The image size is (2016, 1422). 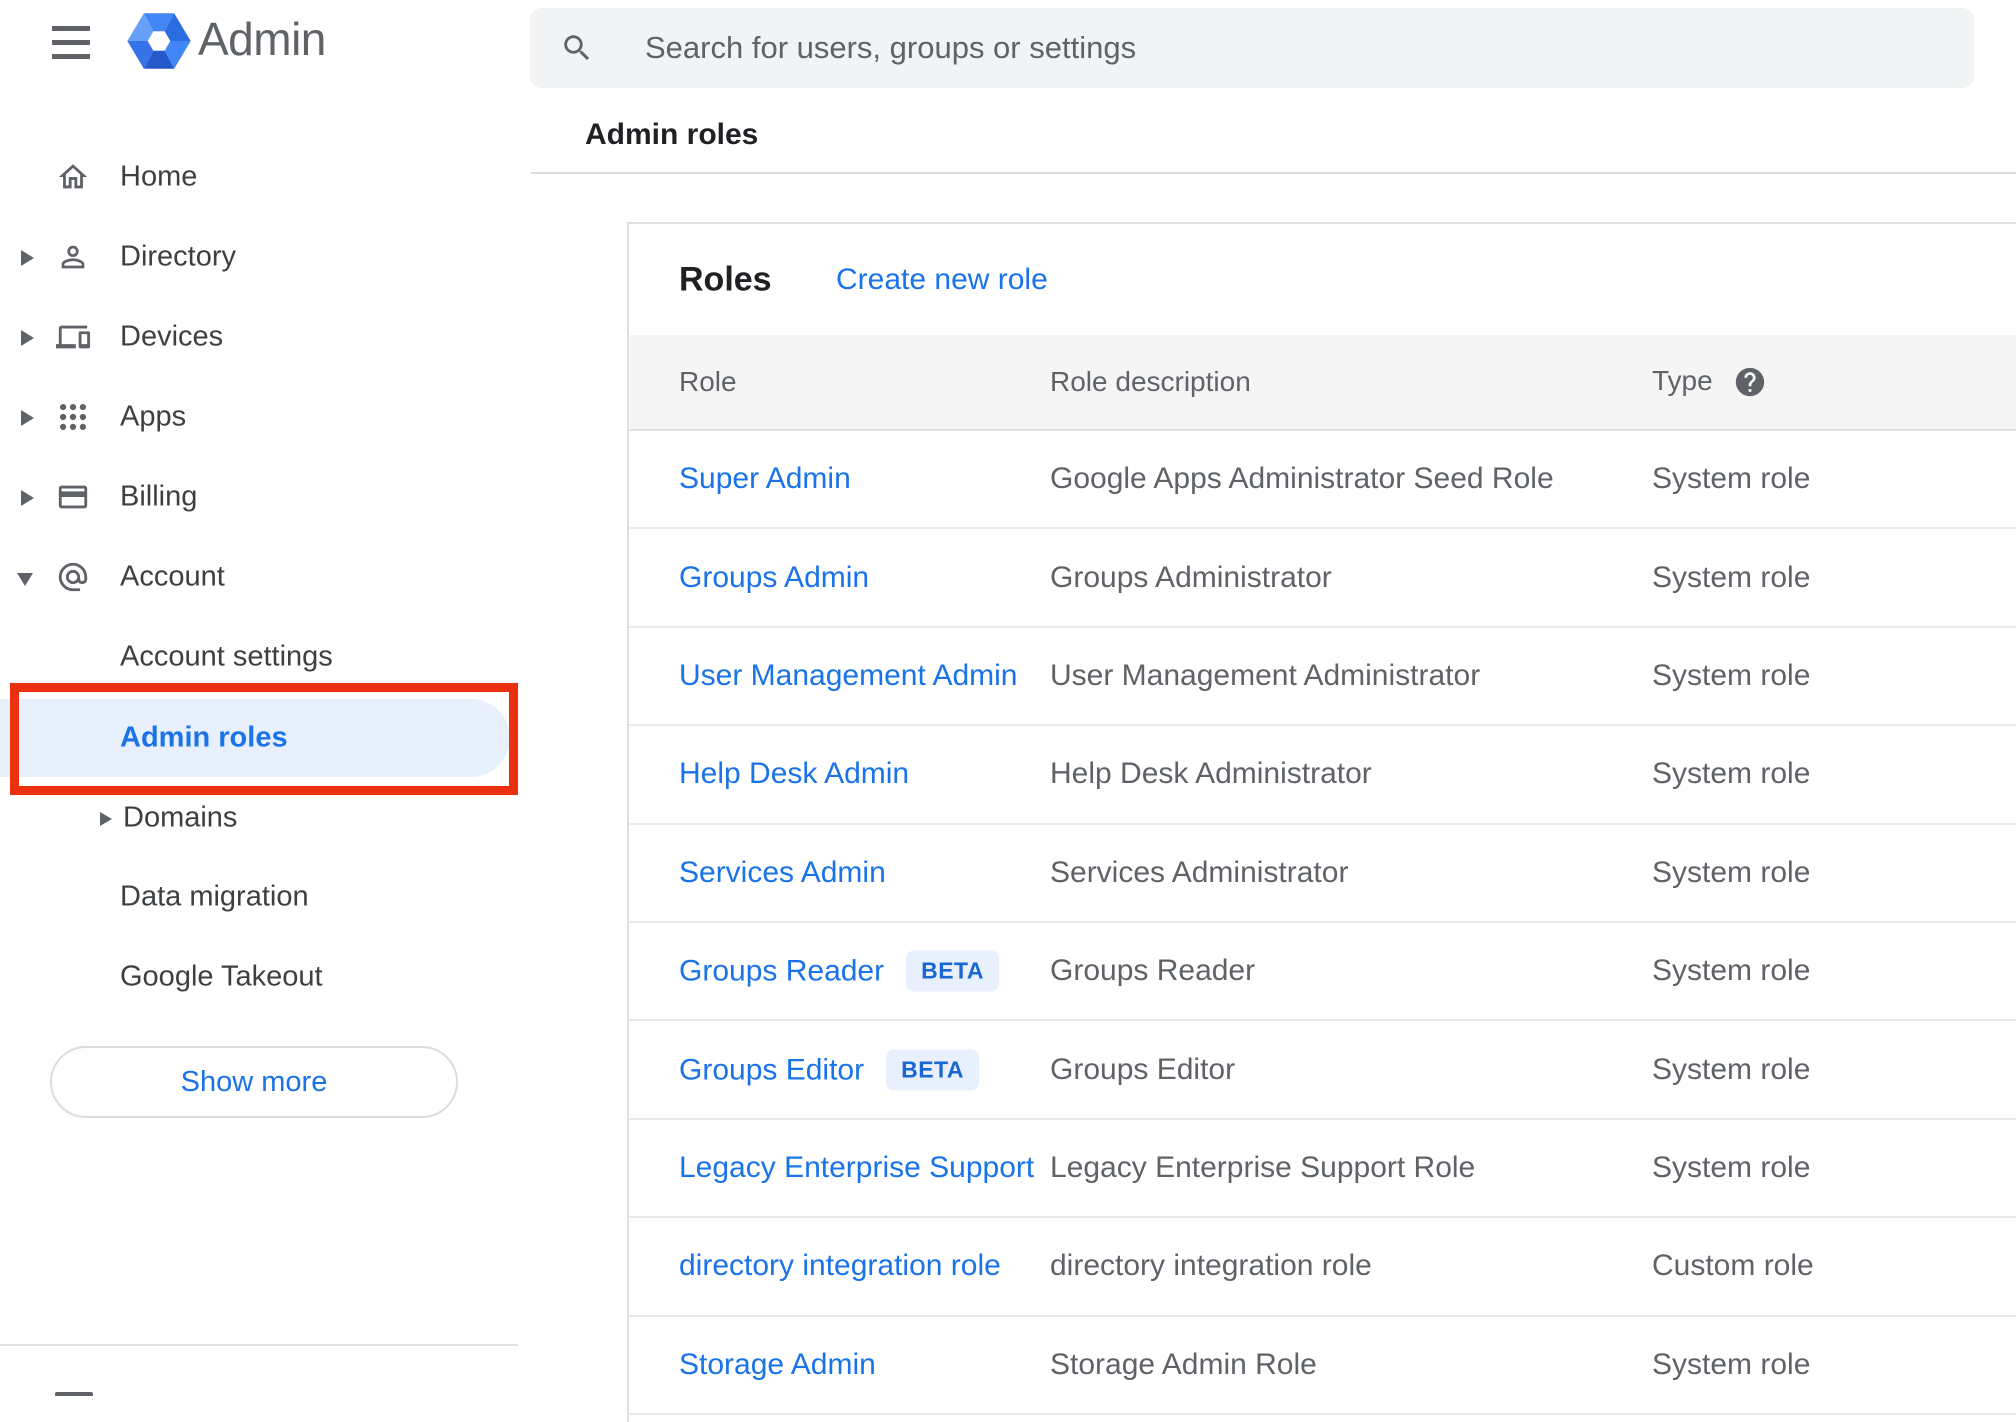 What do you see at coordinates (1322, 383) in the screenshot?
I see `table-header-row: Role Role description Type` at bounding box center [1322, 383].